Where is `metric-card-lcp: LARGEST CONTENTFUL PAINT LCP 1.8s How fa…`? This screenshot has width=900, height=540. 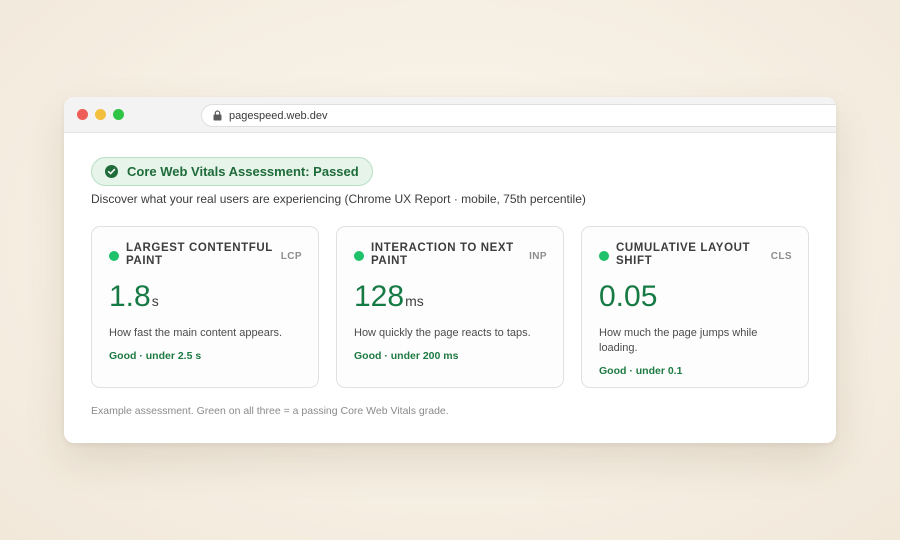 metric-card-lcp: LARGEST CONTENTFUL PAINT LCP 1.8s How fa… is located at coordinates (205, 307).